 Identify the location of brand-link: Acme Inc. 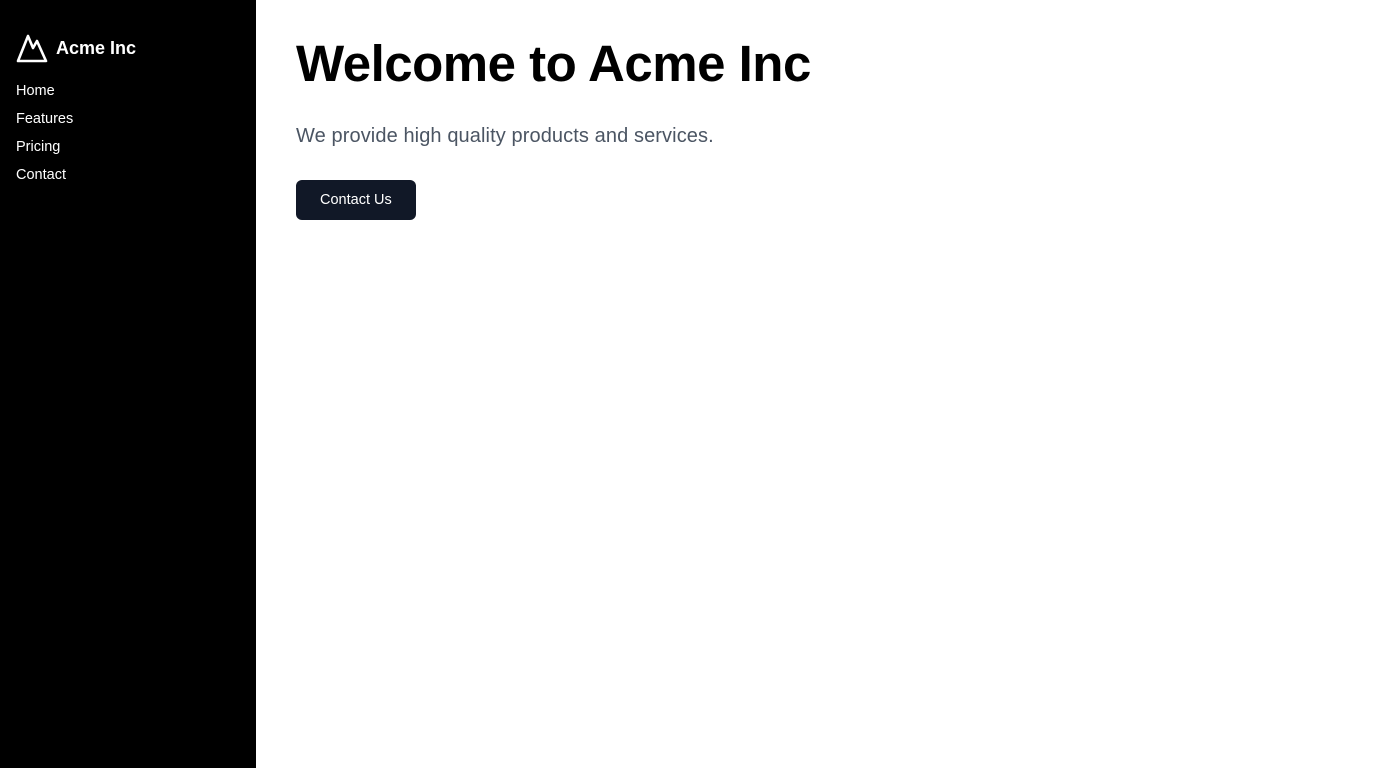
(128, 47).